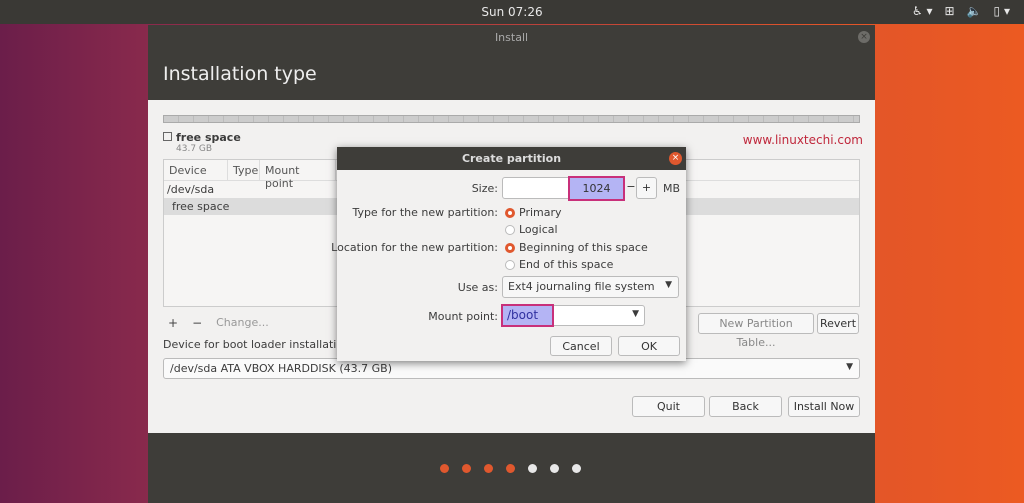 The width and height of the screenshot is (1024, 503). I want to click on watermark: www.linuxtechi.com, so click(802, 140).